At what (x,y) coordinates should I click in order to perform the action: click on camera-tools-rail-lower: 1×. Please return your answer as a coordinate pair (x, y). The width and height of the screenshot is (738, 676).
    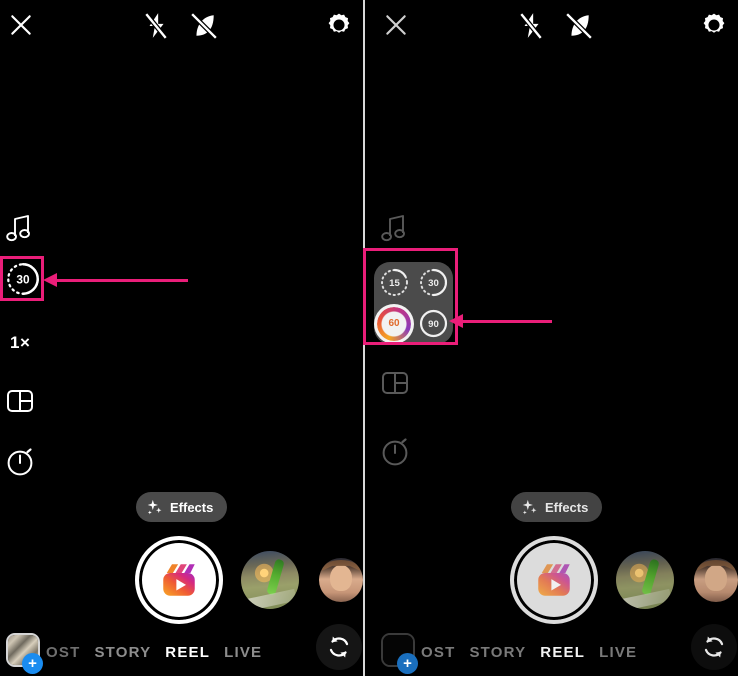
    Looking at the image, I should click on (31, 406).